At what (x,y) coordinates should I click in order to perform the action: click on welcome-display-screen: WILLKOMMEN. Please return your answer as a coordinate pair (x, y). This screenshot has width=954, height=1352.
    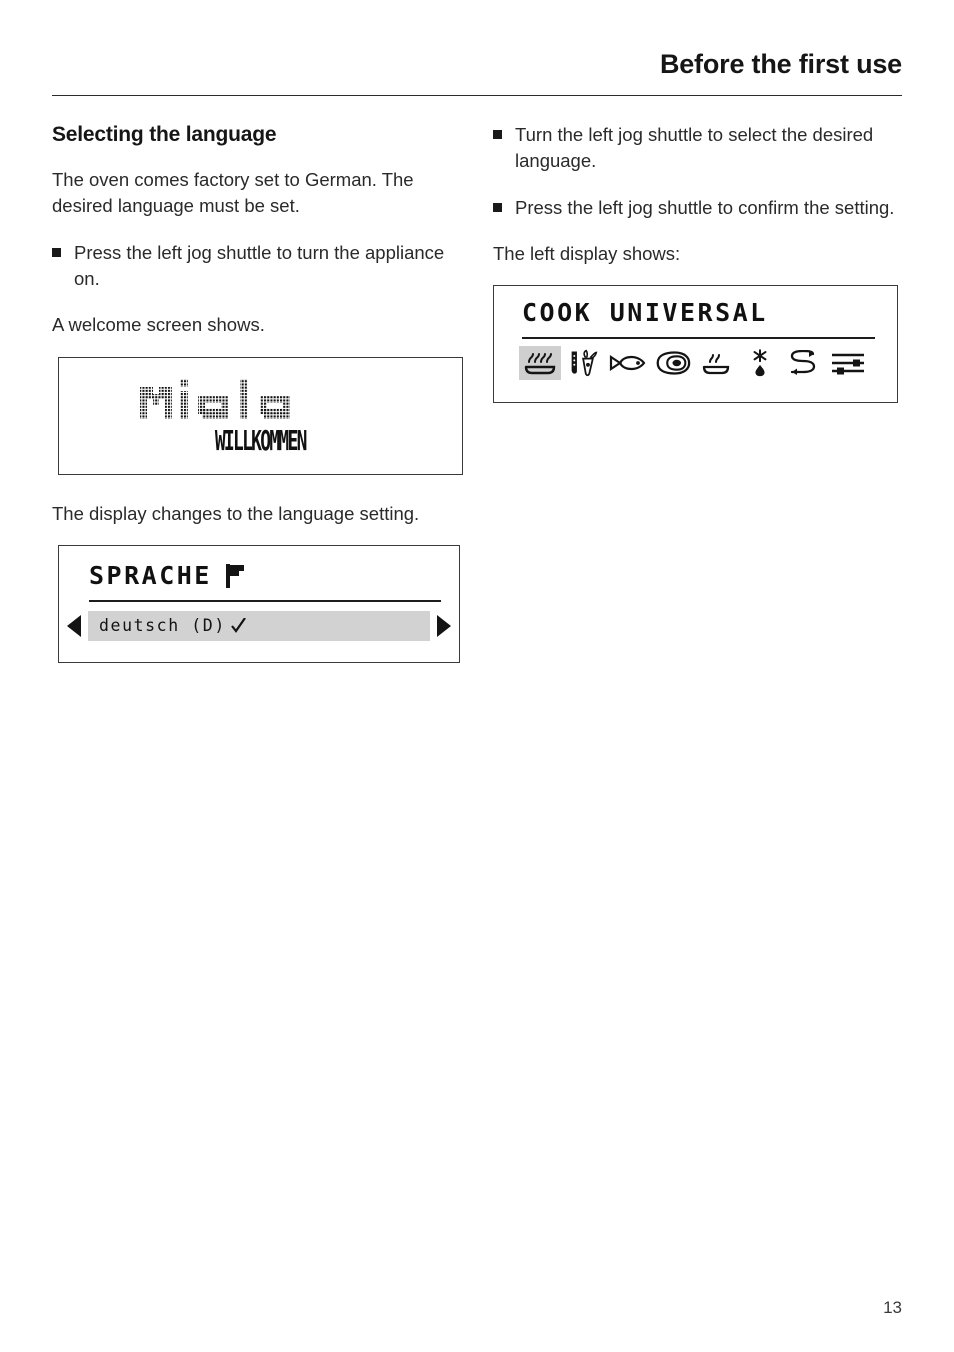
    Looking at the image, I should click on (260, 415).